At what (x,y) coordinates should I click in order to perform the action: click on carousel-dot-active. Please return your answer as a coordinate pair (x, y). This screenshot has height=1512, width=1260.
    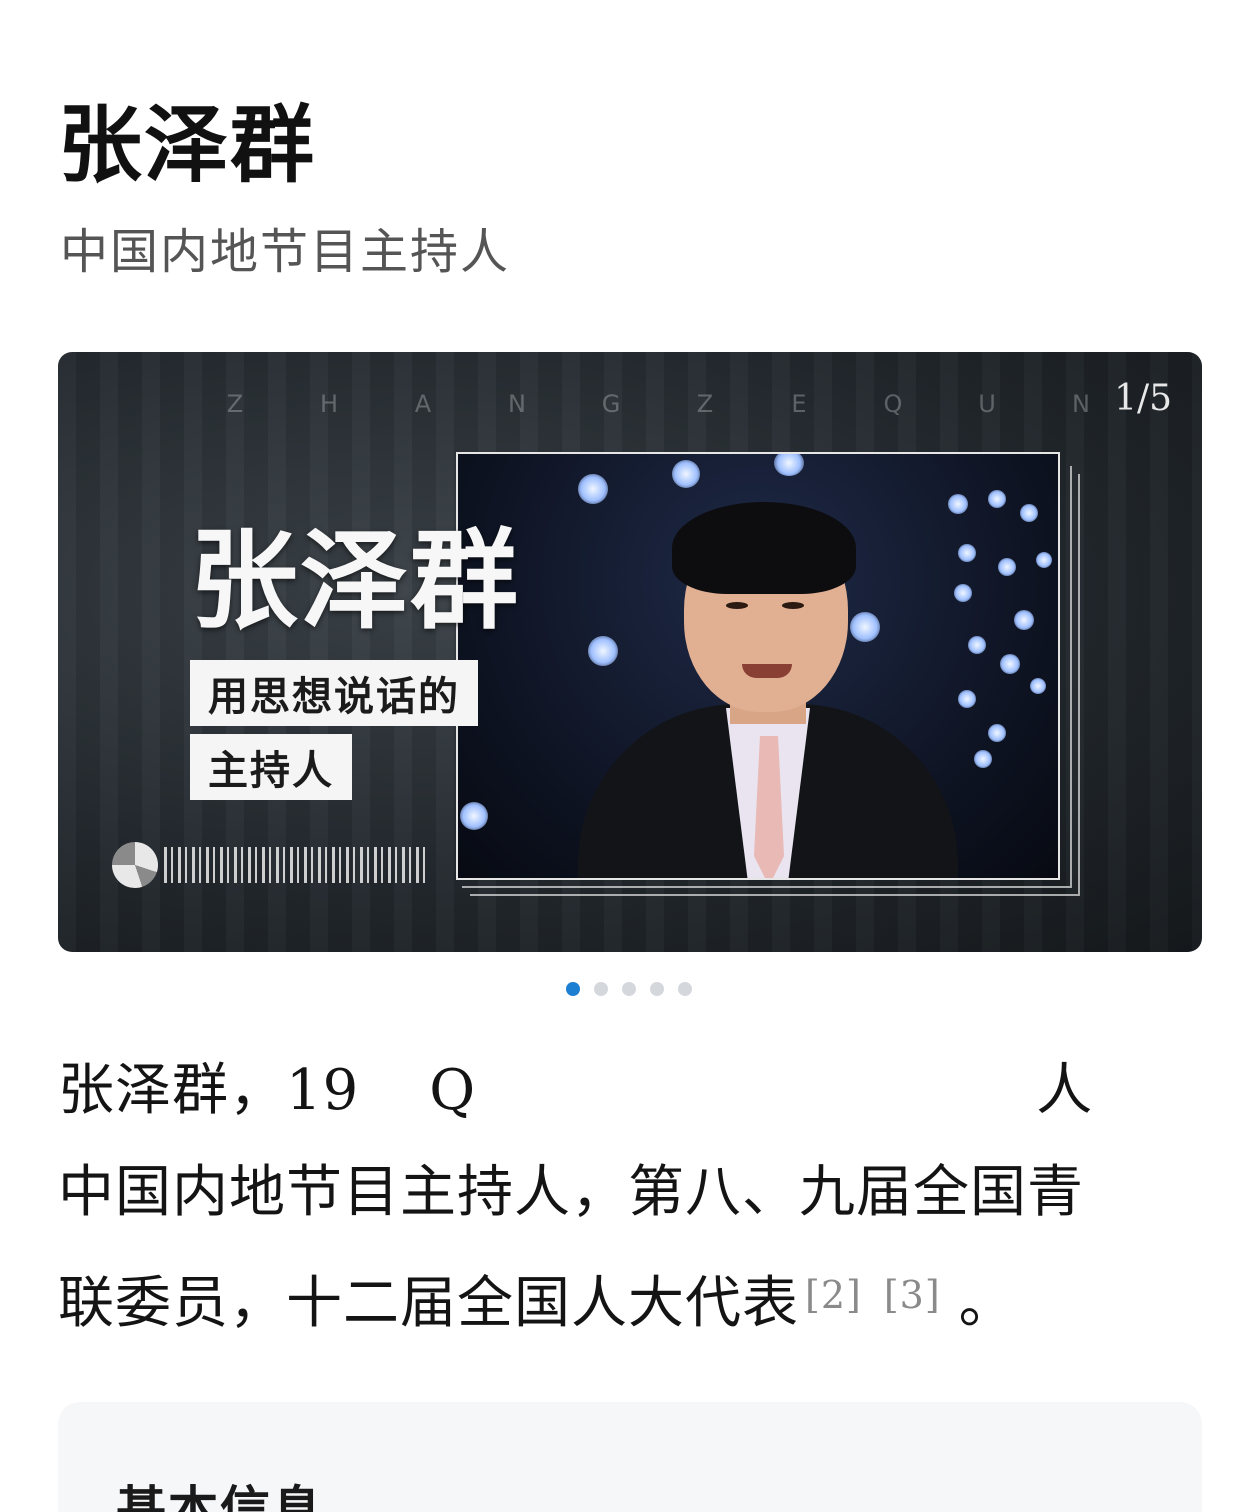
    Looking at the image, I should click on (573, 989).